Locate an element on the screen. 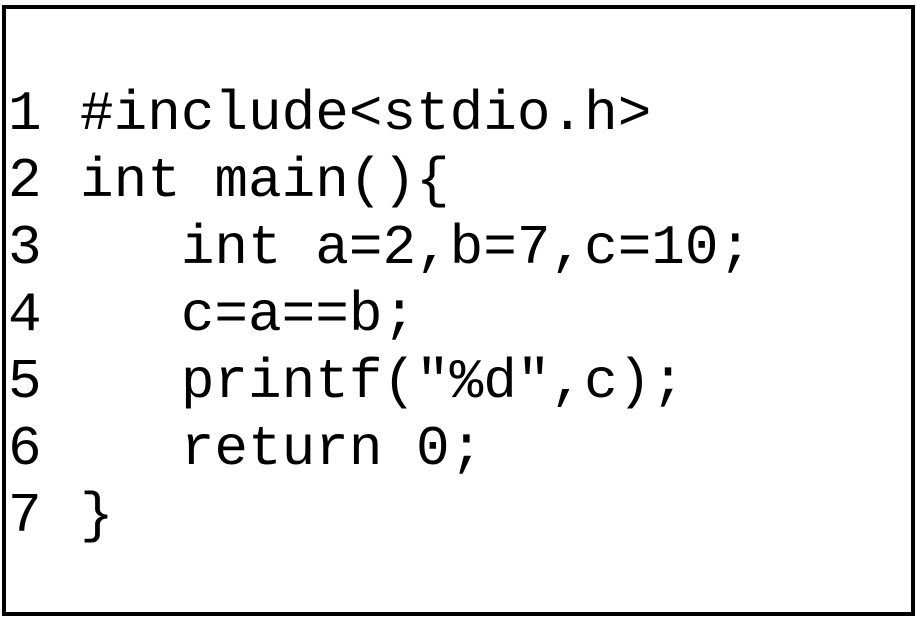 The width and height of the screenshot is (917, 622). code-line: 5 printf("%d",c); is located at coordinates (380, 382).